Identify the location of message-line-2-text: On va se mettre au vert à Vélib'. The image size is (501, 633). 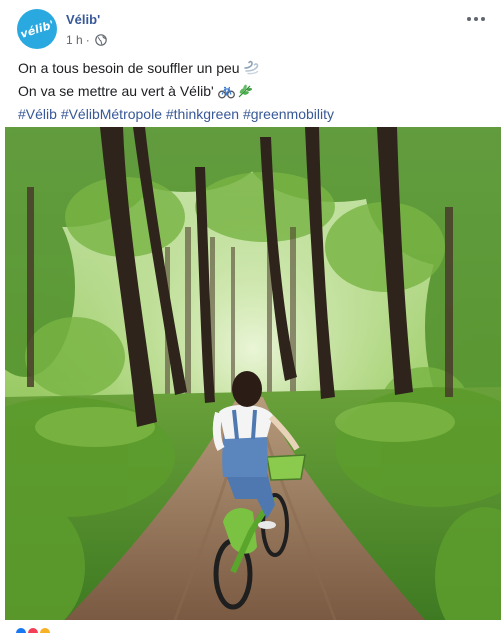
(116, 91).